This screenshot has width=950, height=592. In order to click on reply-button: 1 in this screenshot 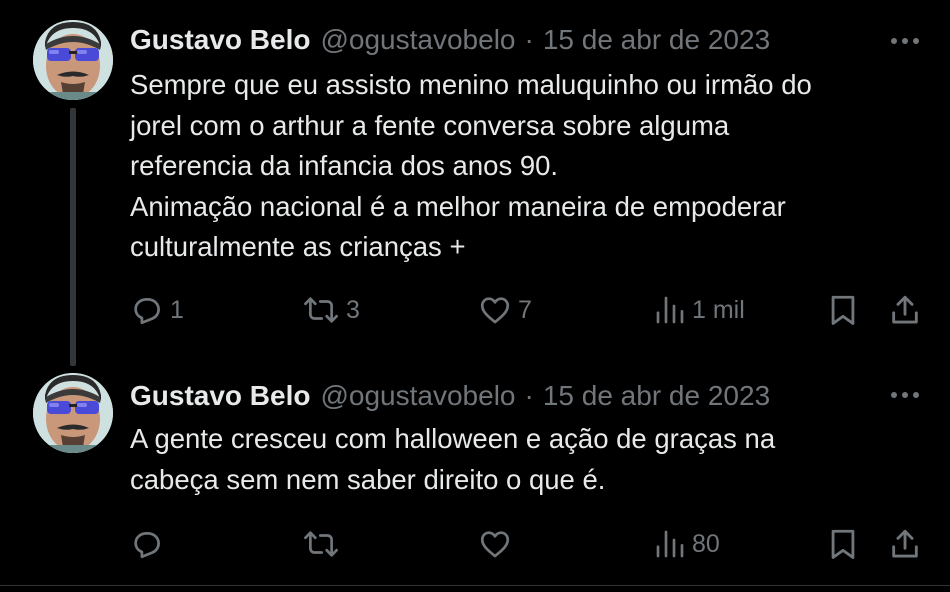, I will do `click(157, 310)`.